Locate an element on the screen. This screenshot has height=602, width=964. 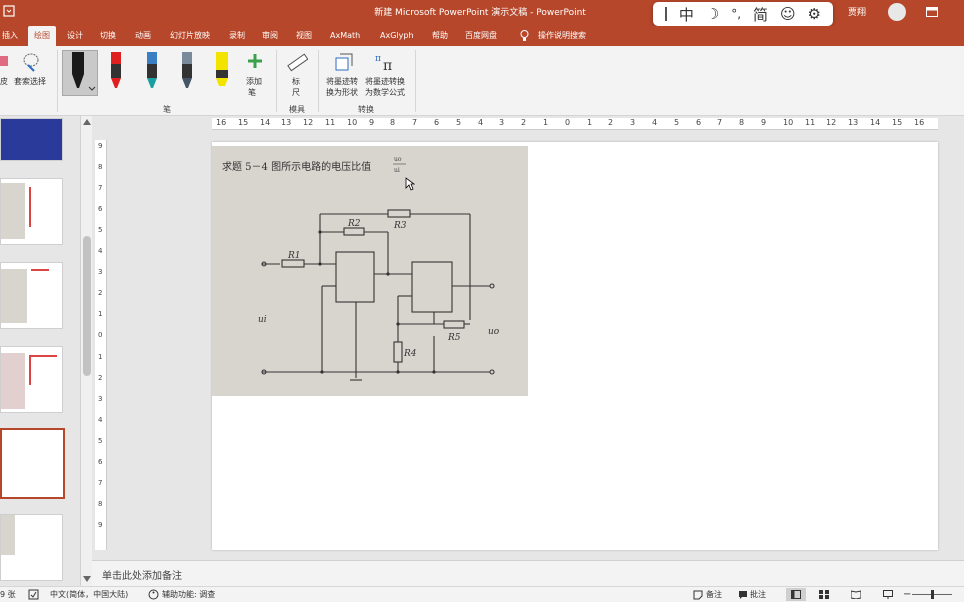
notes-icon is located at coordinates (698, 595).